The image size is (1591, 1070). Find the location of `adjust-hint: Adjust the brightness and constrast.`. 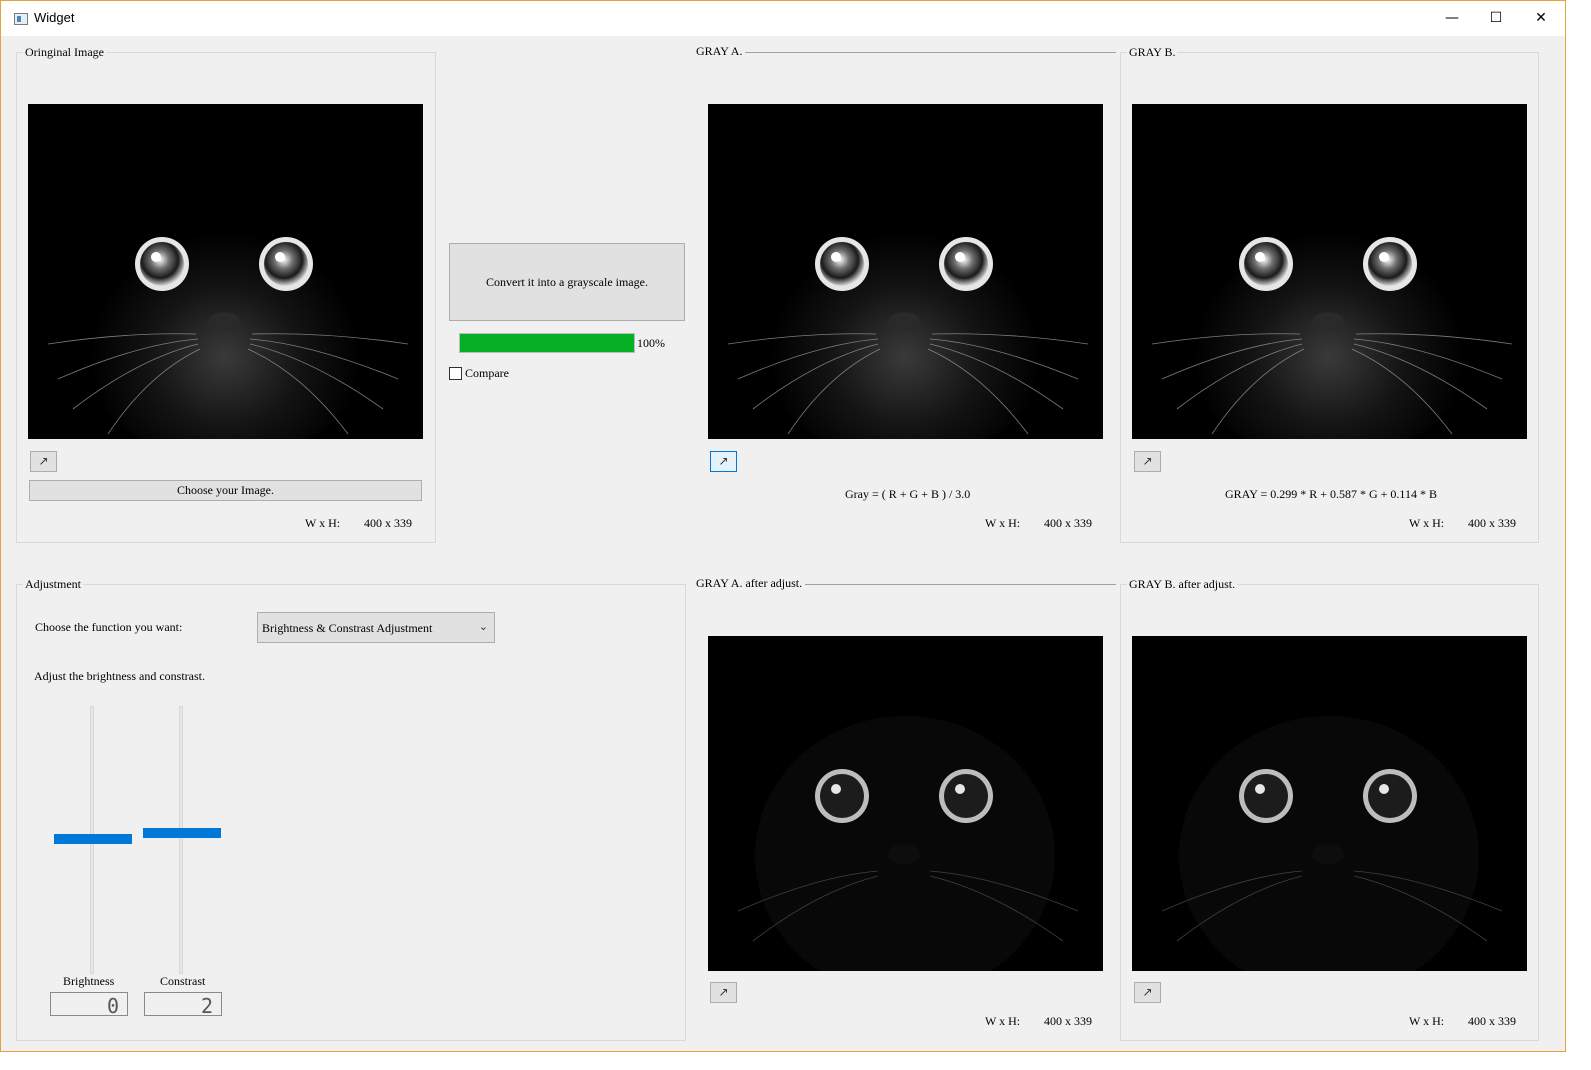

adjust-hint: Adjust the brightness and constrast. is located at coordinates (119, 676).